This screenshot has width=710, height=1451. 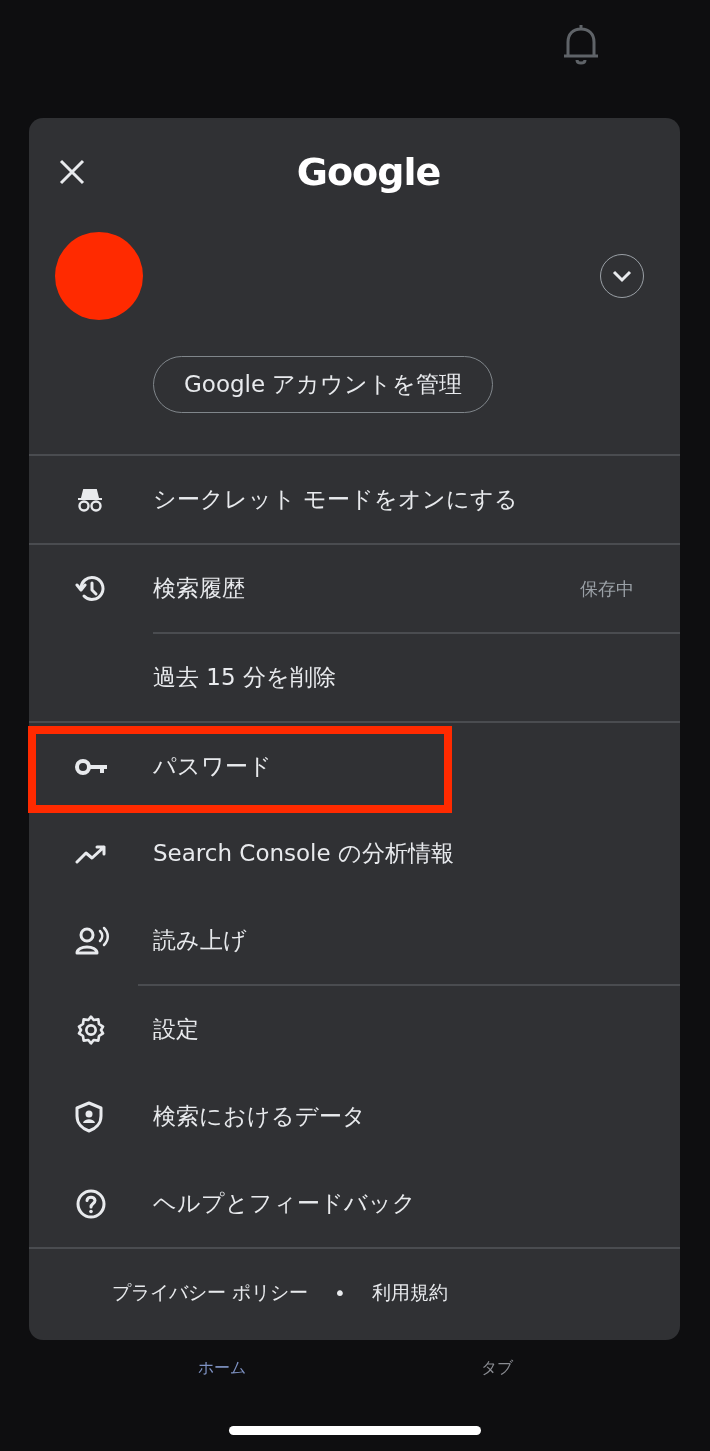 What do you see at coordinates (354, 588) in the screenshot?
I see `menu-item: 検索履歴 保存中` at bounding box center [354, 588].